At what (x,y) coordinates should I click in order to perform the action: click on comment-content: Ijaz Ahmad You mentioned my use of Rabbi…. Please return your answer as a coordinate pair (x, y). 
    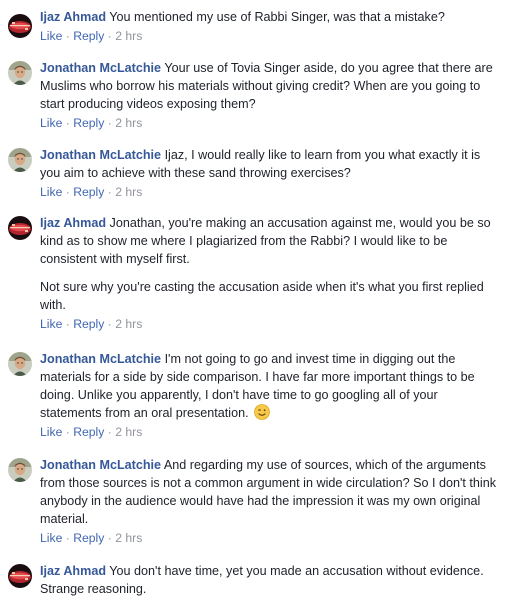
    Looking at the image, I should click on (269, 17).